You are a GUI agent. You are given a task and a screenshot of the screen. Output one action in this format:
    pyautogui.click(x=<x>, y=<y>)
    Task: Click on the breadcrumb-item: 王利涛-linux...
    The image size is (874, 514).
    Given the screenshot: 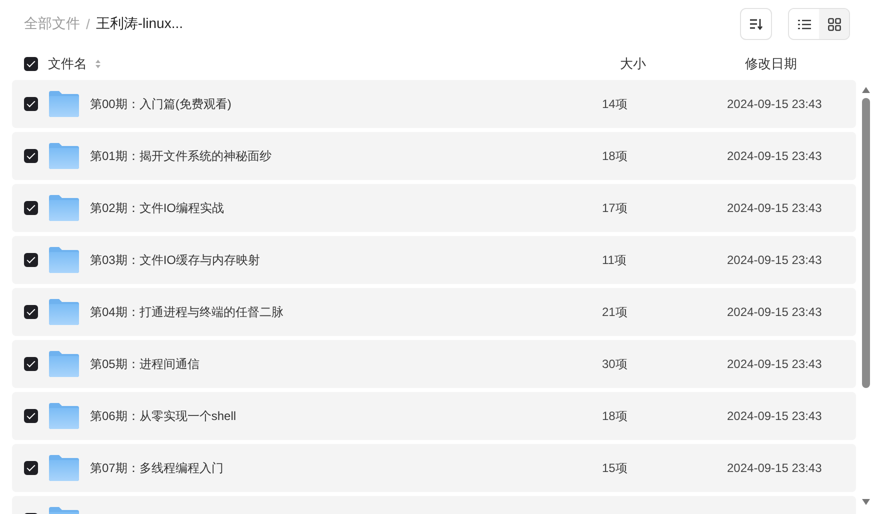 What is the action you would take?
    pyautogui.click(x=140, y=24)
    